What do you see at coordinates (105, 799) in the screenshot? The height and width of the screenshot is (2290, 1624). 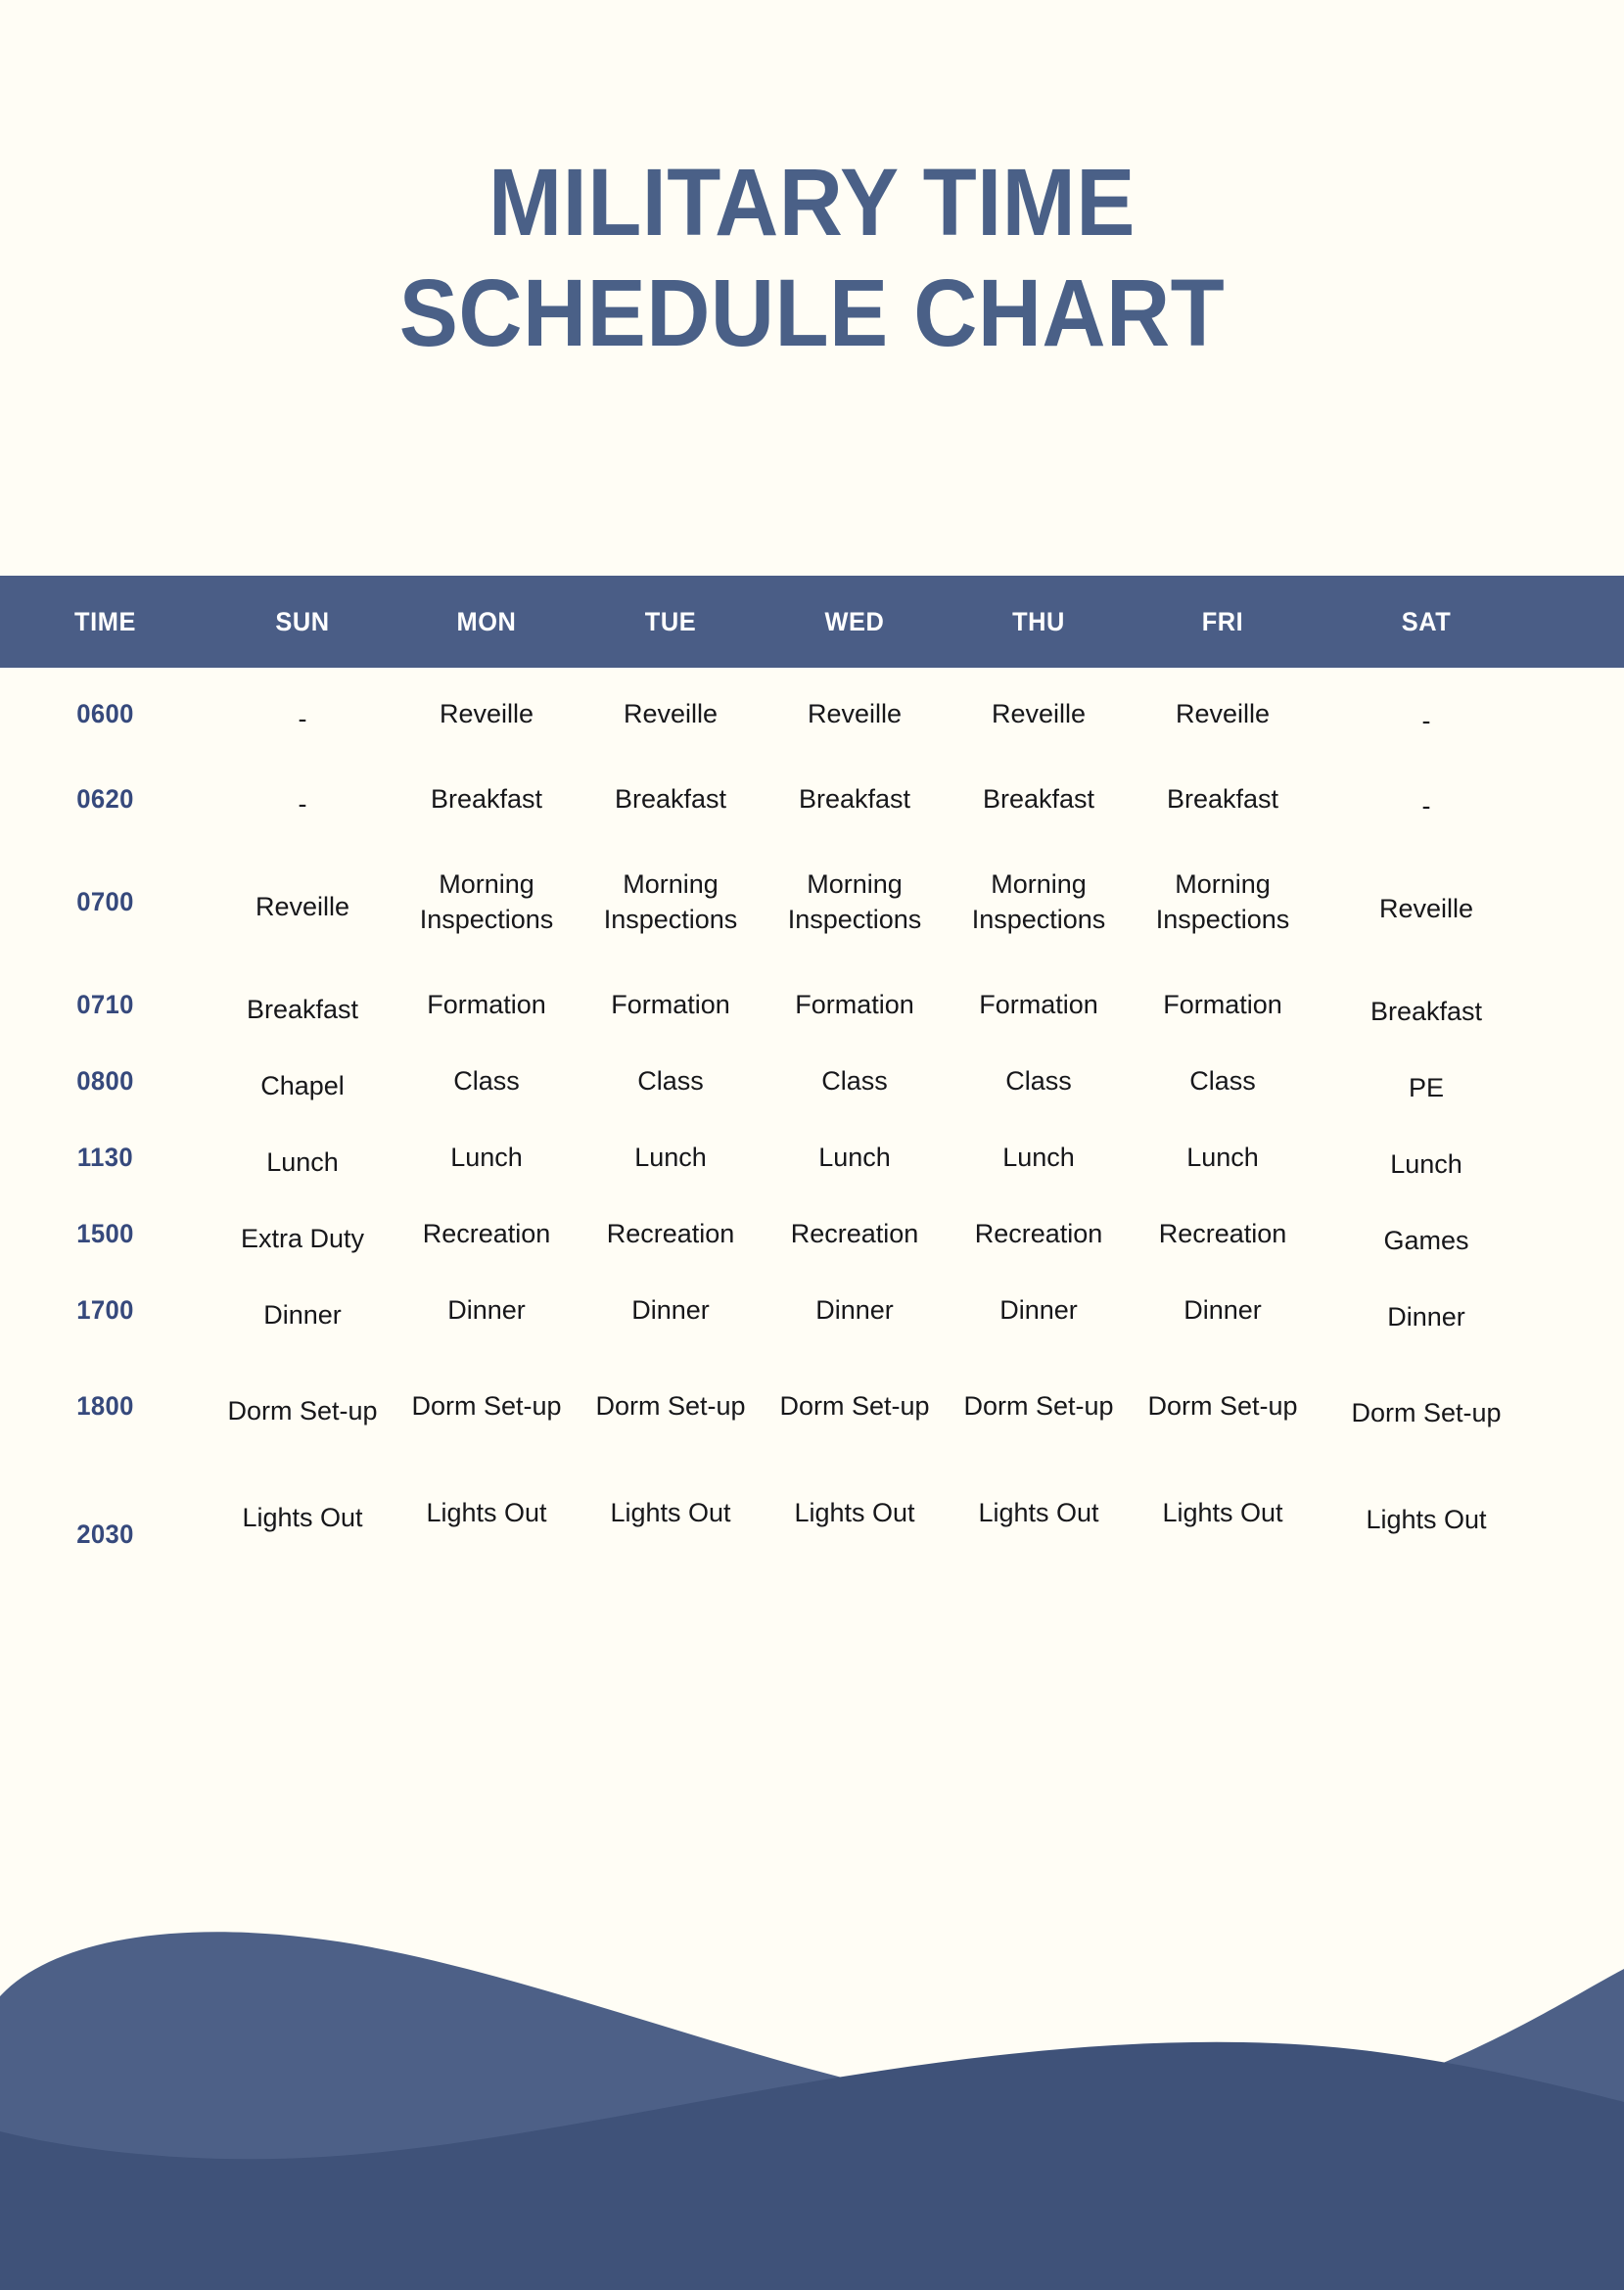 I see `row-time-label: 0620` at bounding box center [105, 799].